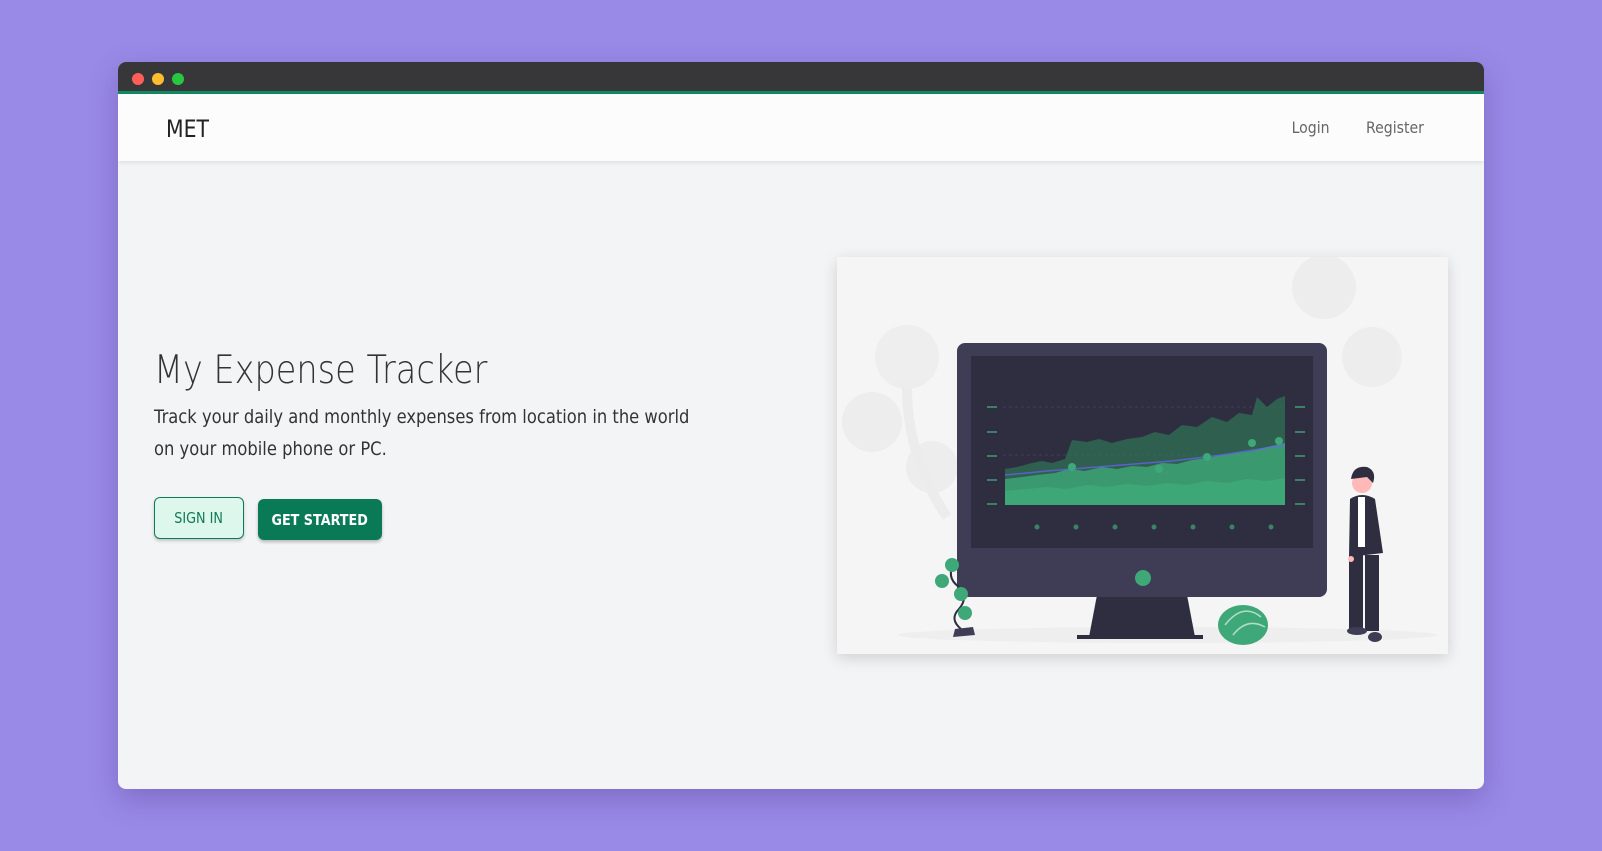 The width and height of the screenshot is (1602, 851). Describe the element at coordinates (178, 79) in the screenshot. I see `maximize-window-icon` at that location.